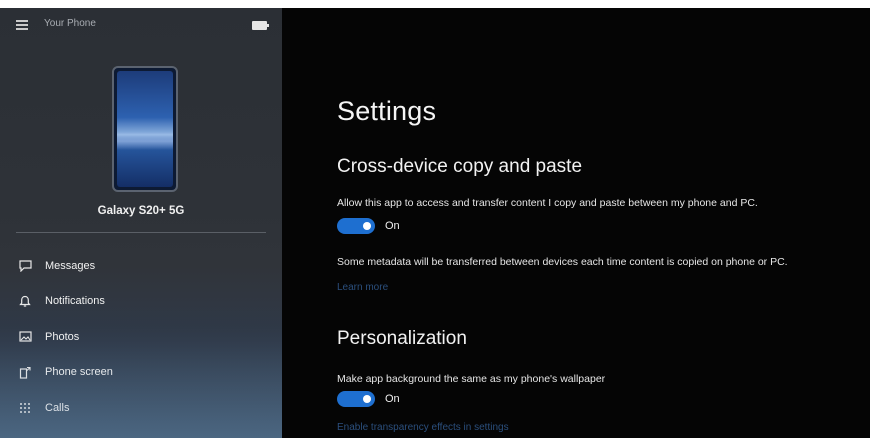  What do you see at coordinates (460, 166) in the screenshot?
I see `section-heading-copy-paste: Cross-device copy and paste` at bounding box center [460, 166].